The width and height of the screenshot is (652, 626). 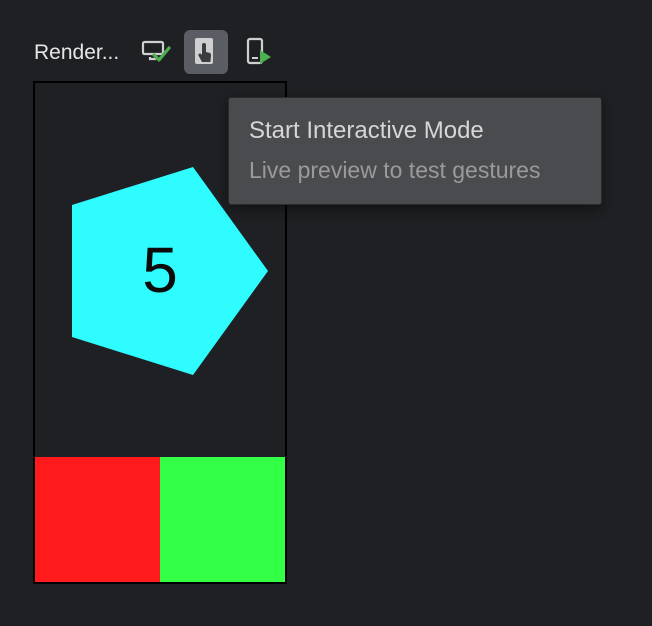 I want to click on red-swatch, so click(x=97, y=519).